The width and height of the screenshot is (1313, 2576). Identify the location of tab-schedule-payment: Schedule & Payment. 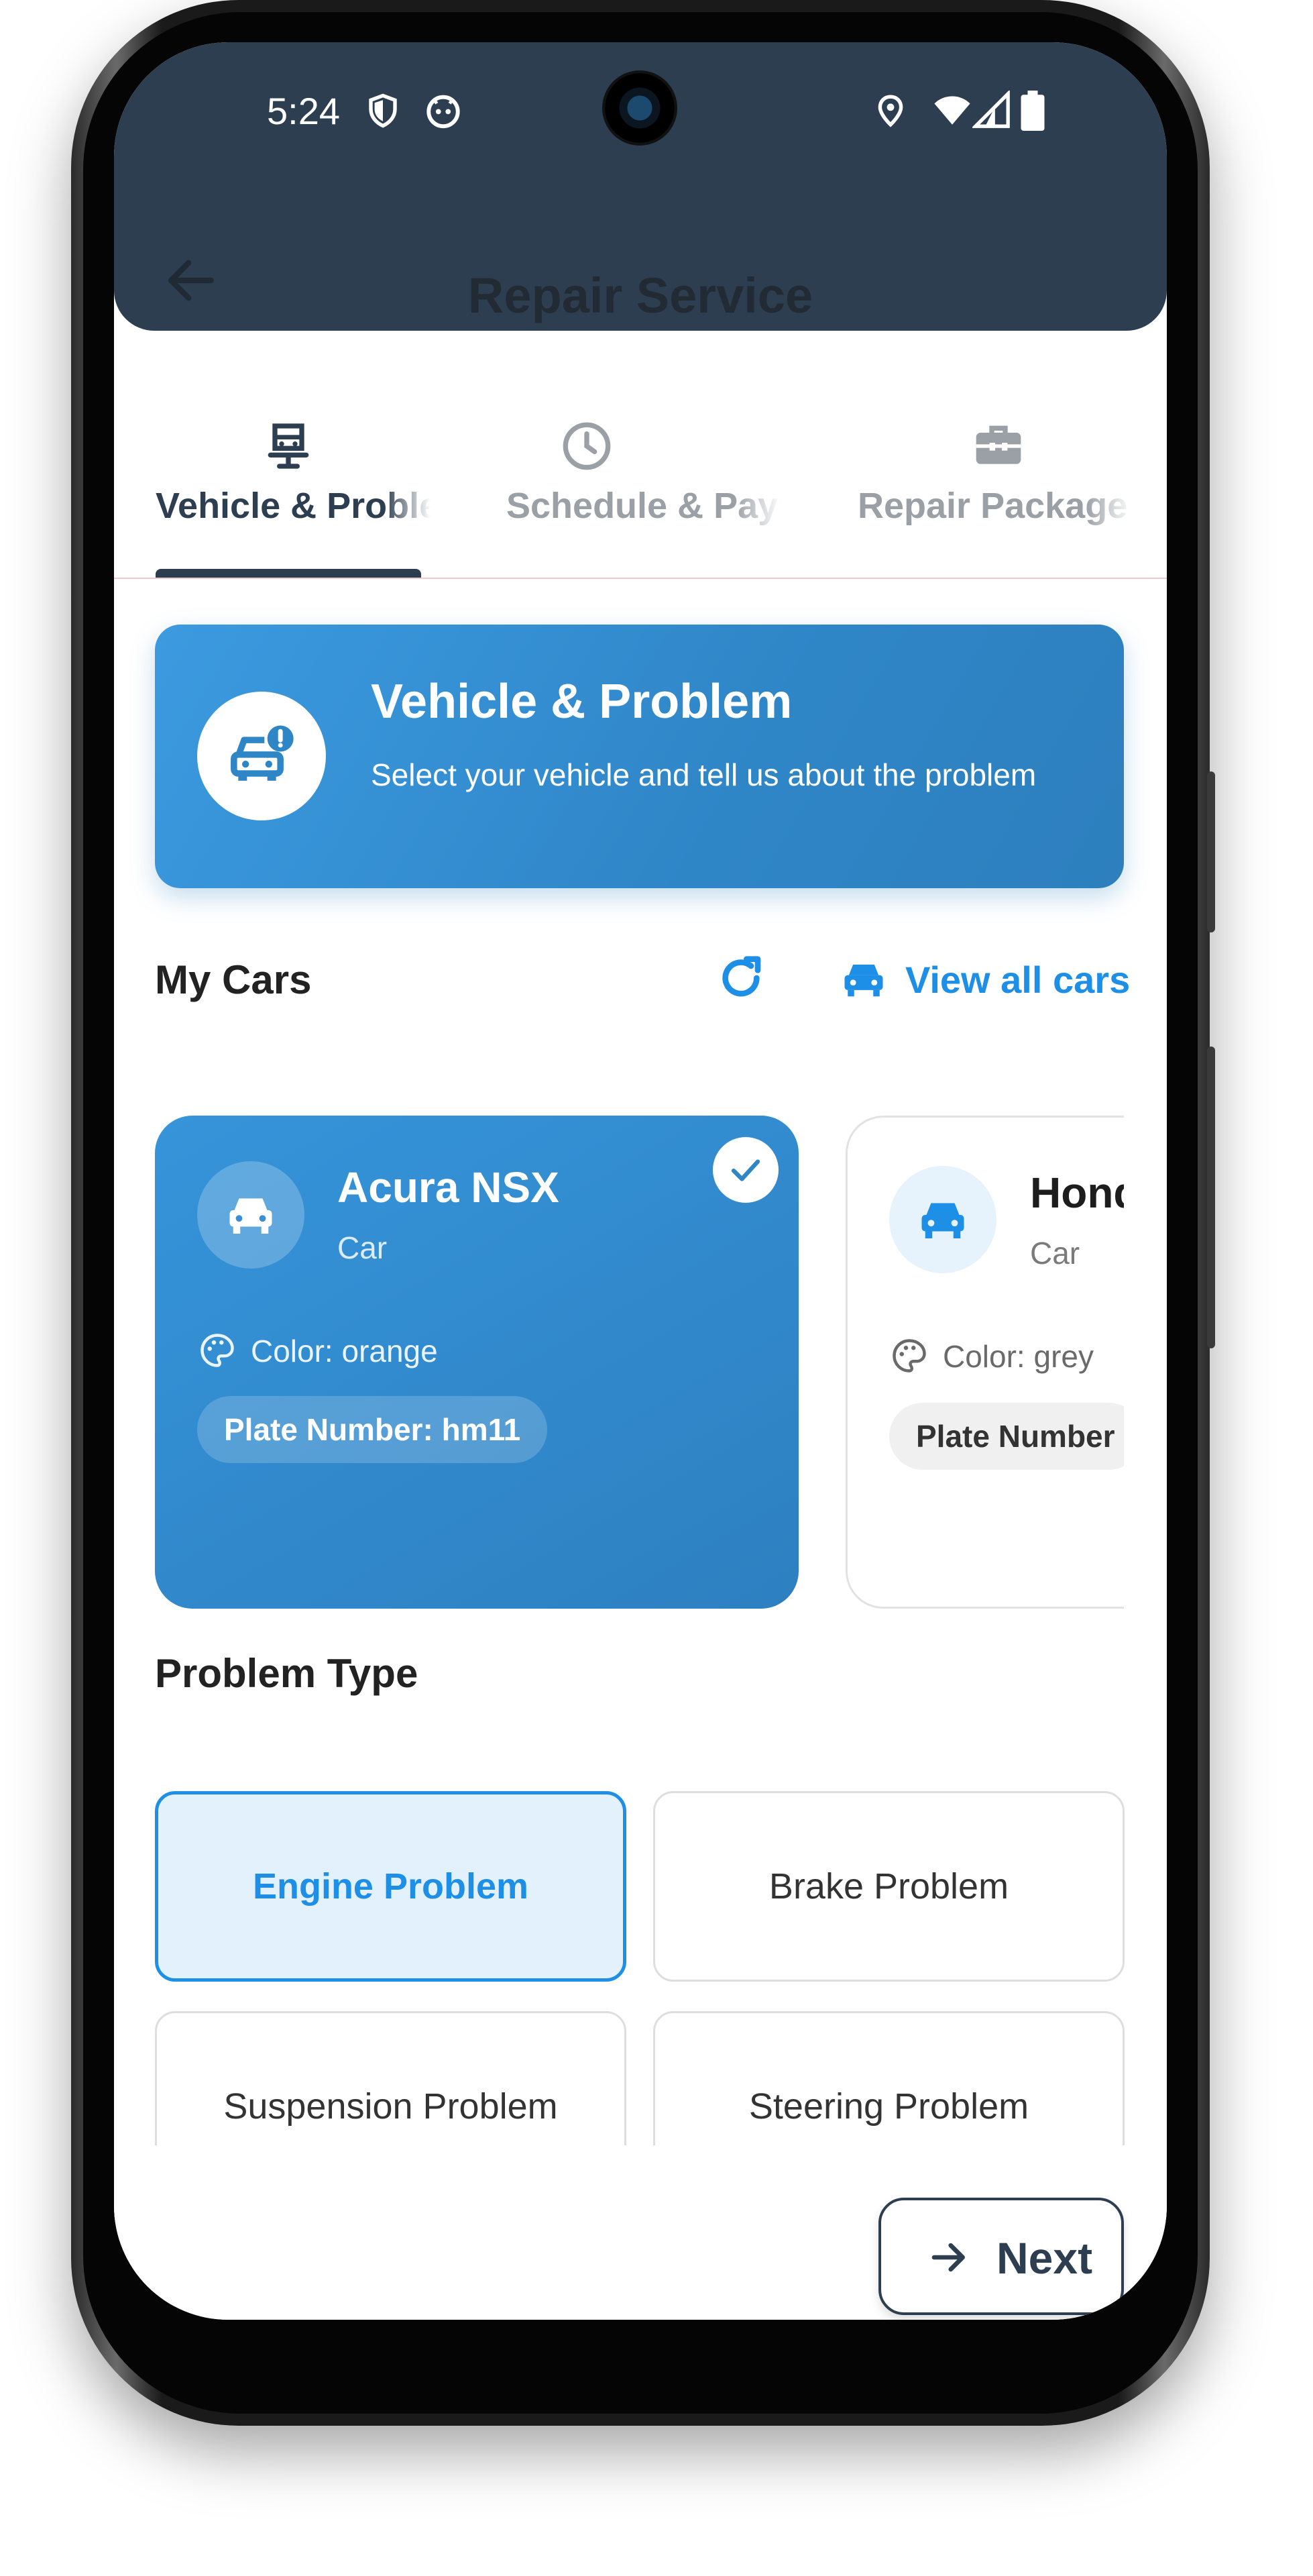
(643, 454).